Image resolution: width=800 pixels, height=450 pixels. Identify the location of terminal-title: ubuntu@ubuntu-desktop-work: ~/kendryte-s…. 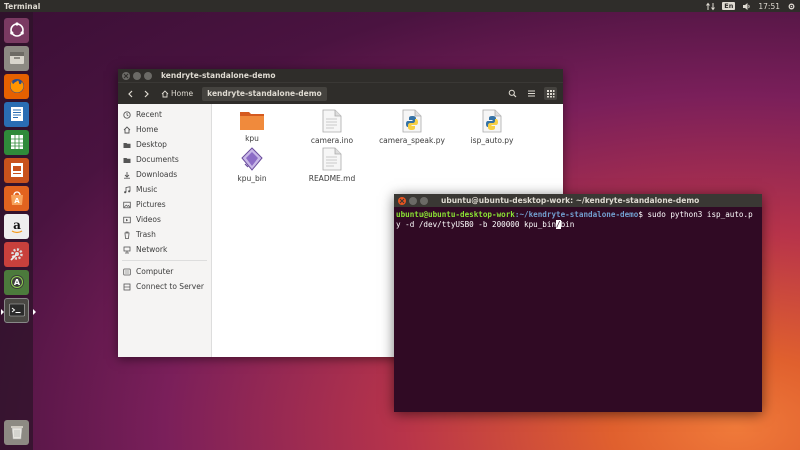
(570, 200).